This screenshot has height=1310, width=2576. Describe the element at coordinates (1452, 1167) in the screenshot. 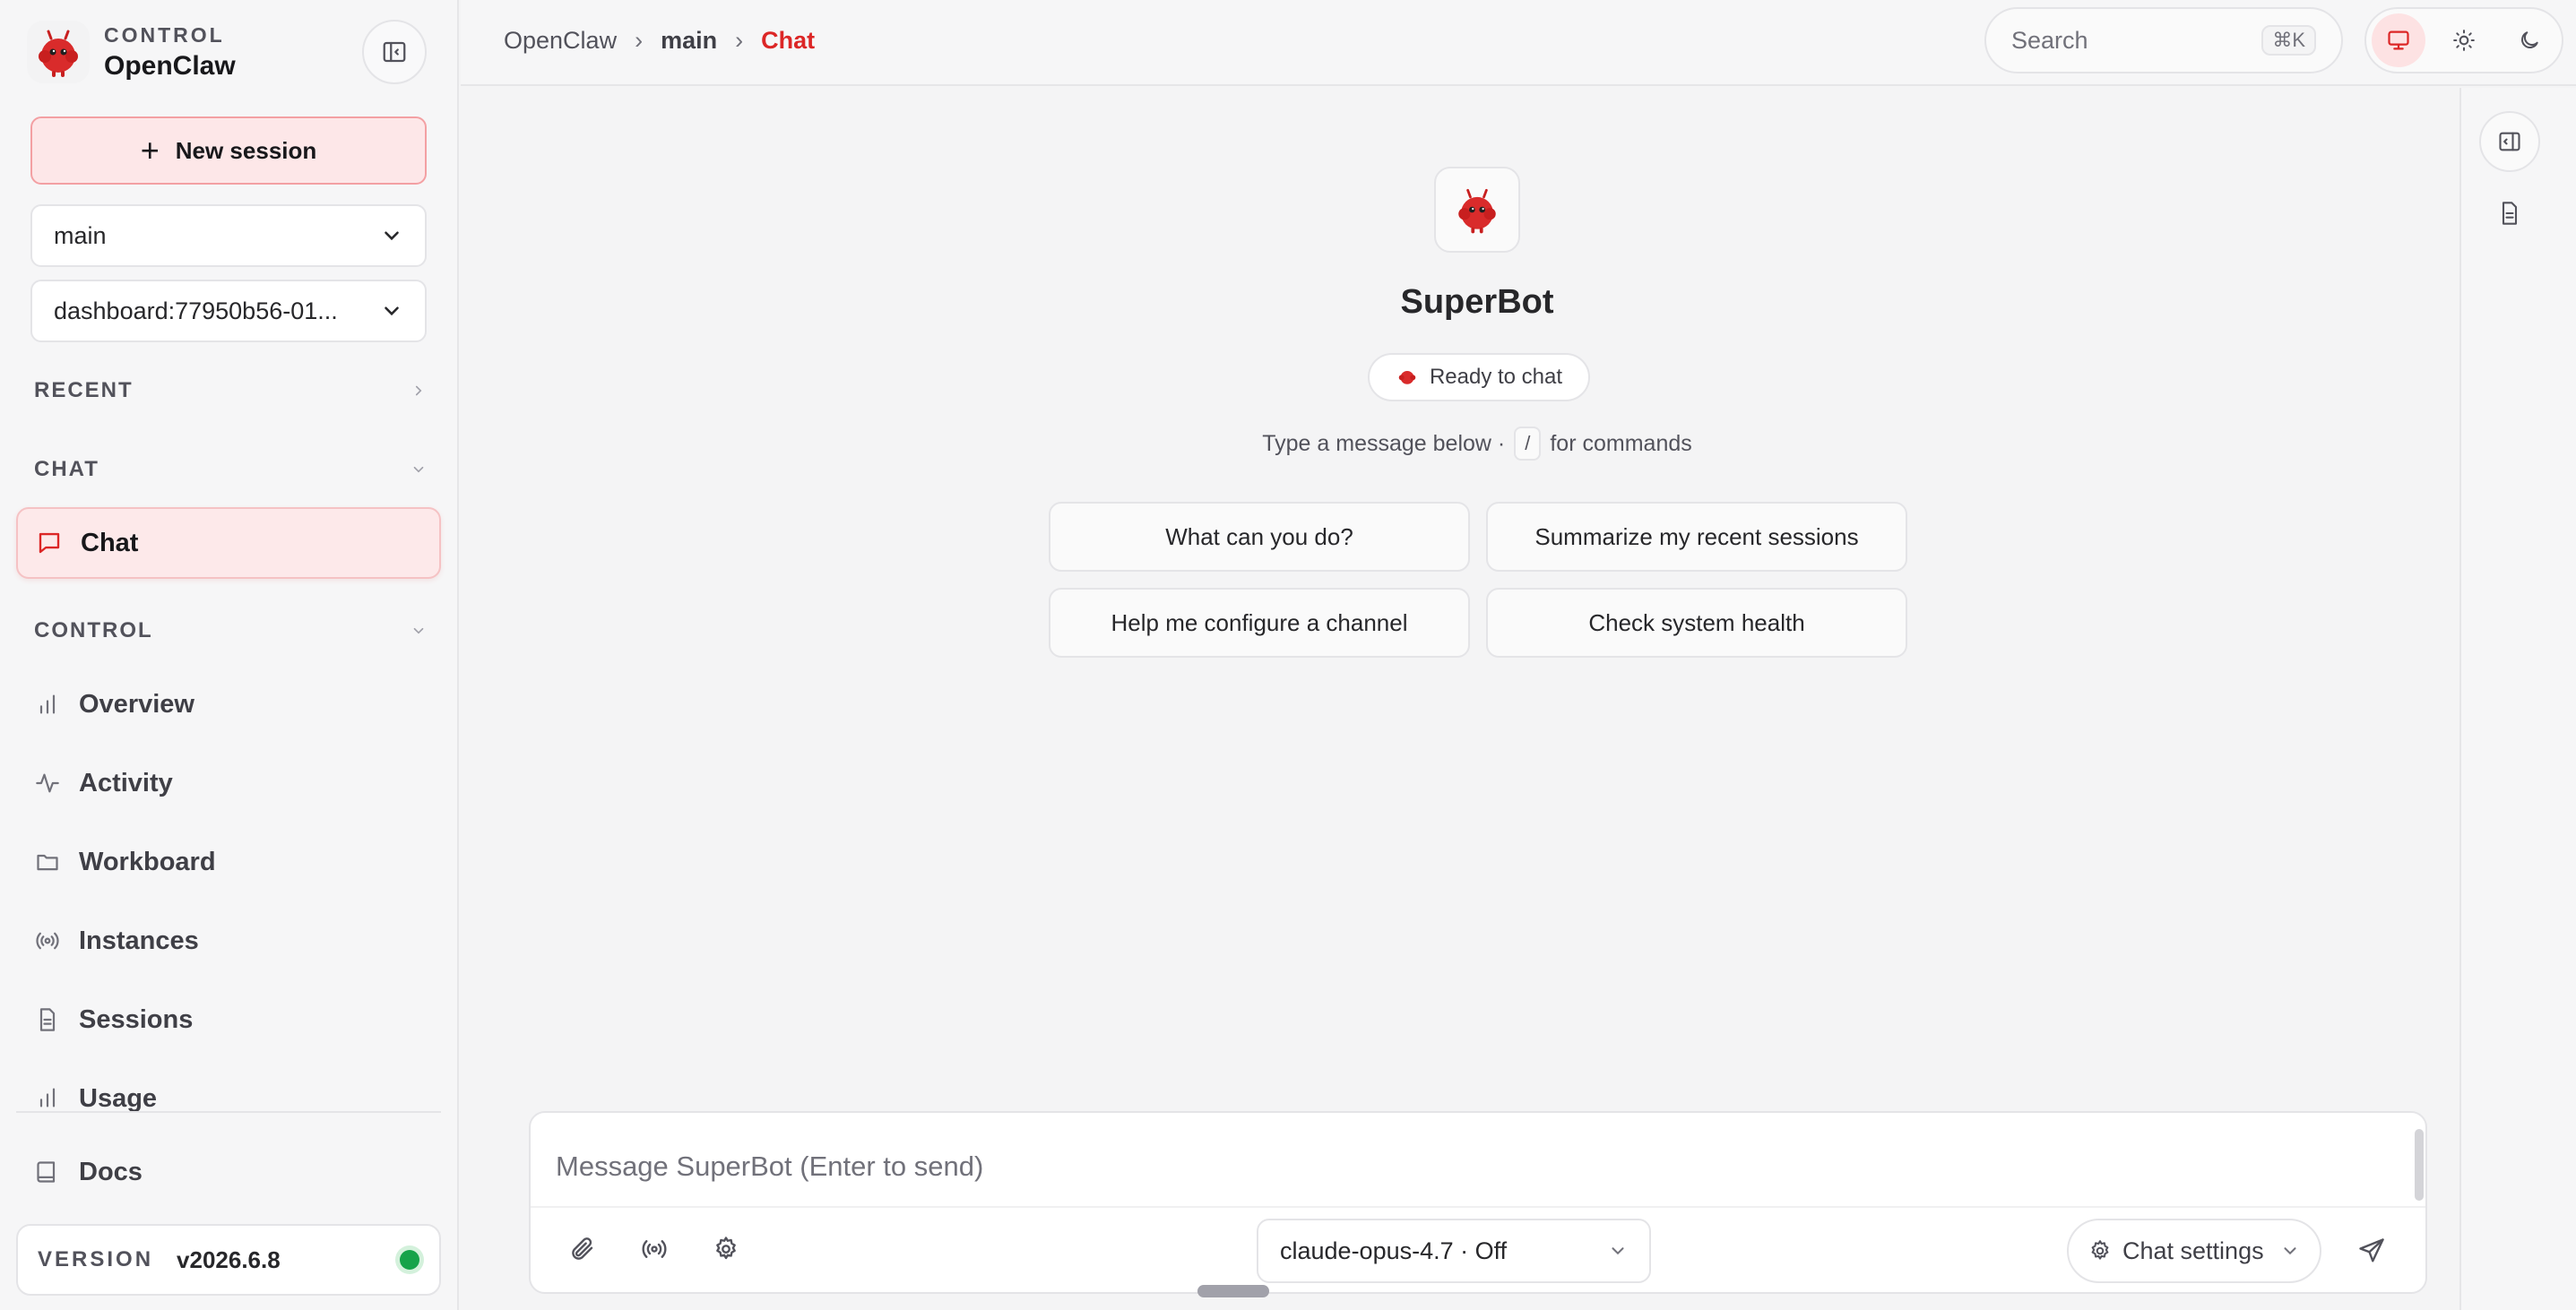

I see `message-input` at that location.